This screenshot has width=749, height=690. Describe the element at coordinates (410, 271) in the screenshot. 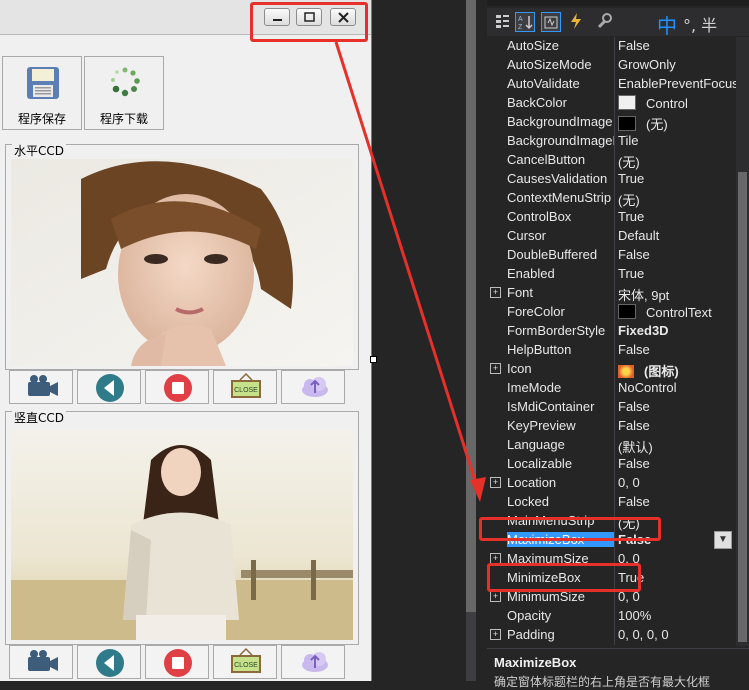

I see `annotation-arrow` at that location.